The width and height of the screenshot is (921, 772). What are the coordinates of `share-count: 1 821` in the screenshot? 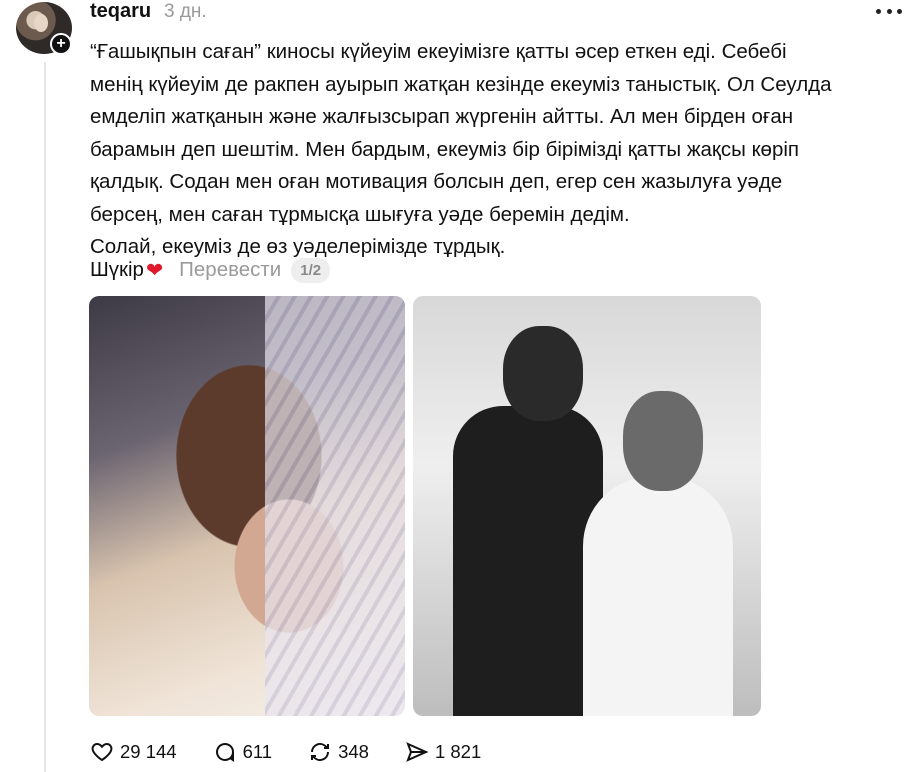 It's located at (458, 751).